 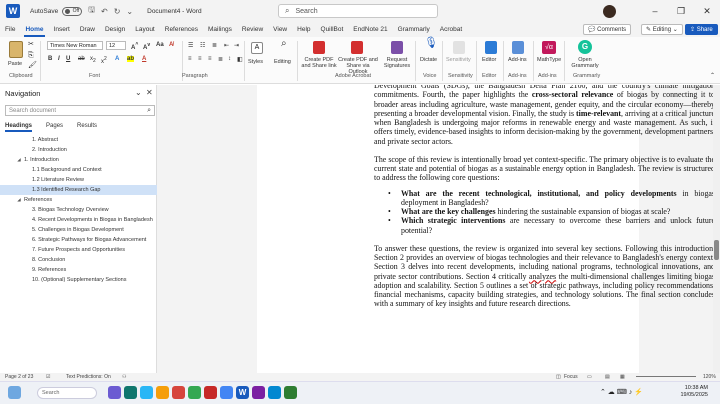 What do you see at coordinates (131, 59) in the screenshot?
I see `highlight-icon: ab` at bounding box center [131, 59].